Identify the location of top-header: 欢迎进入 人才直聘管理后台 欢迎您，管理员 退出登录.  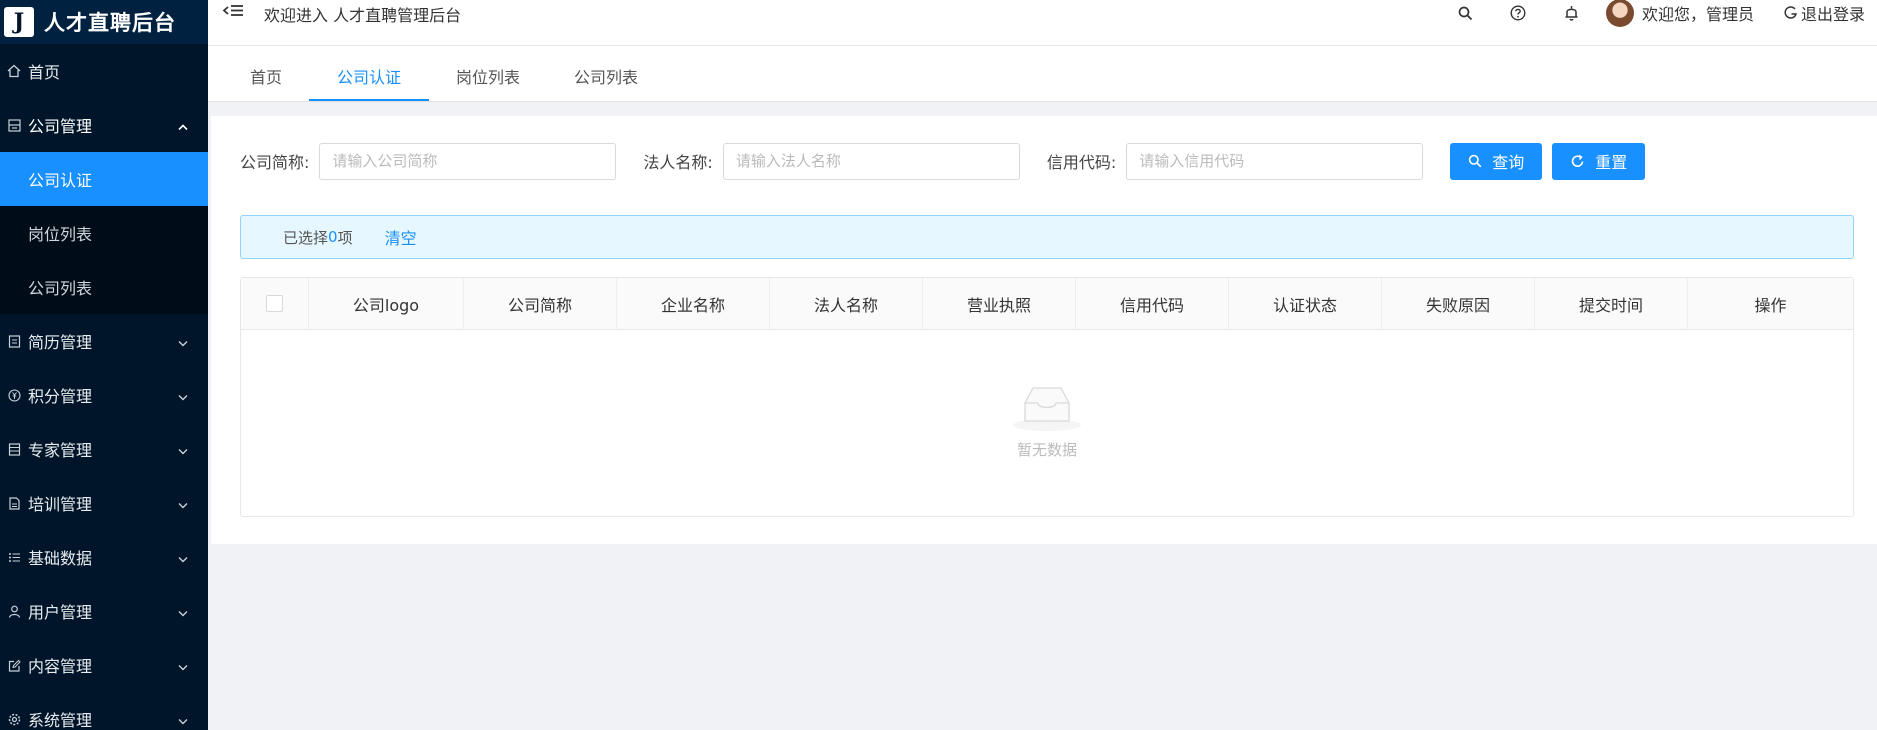
(1042, 22).